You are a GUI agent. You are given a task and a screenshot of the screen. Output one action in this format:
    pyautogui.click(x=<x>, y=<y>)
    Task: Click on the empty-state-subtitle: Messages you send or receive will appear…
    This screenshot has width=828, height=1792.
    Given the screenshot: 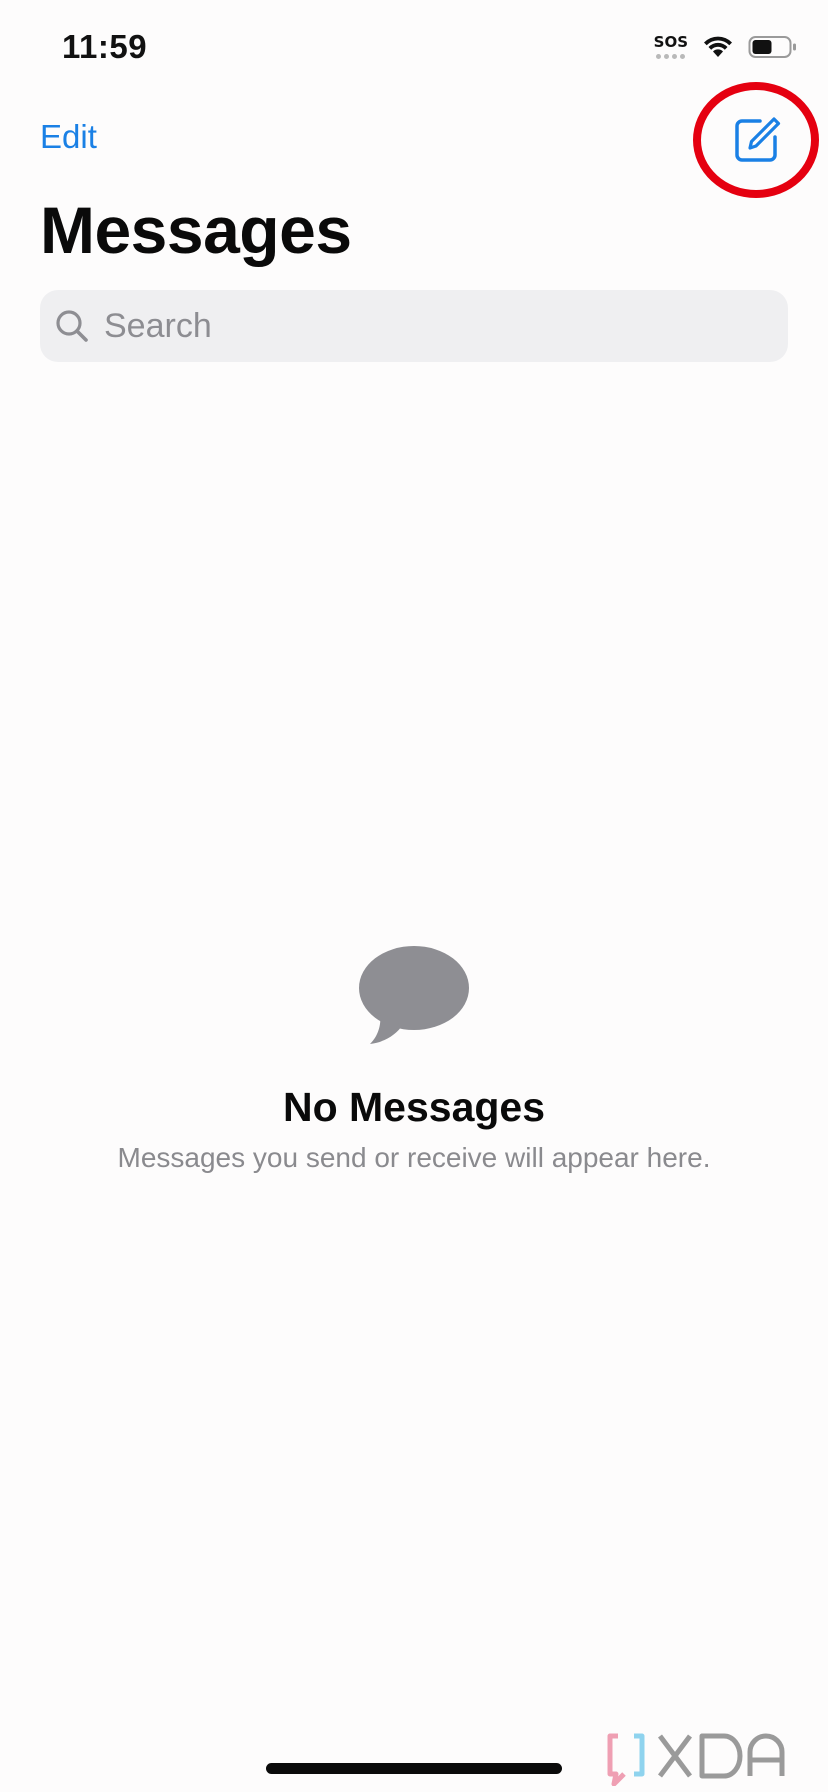 What is the action you would take?
    pyautogui.click(x=414, y=1157)
    